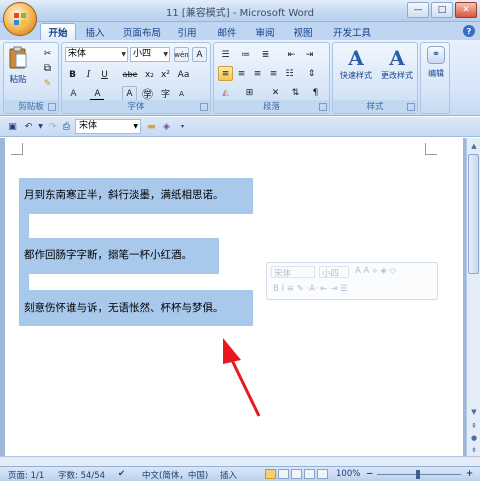  Describe the element at coordinates (124, 307) in the screenshot. I see `text-line-3: 刻意伤怀谁与诉，无语怅然、杯杯与梦俱。` at that location.